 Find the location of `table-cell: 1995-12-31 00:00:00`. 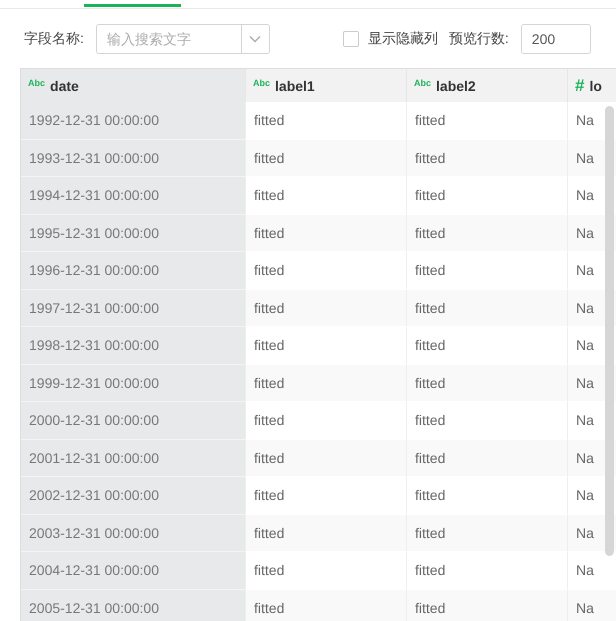

table-cell: 1995-12-31 00:00:00 is located at coordinates (133, 233).